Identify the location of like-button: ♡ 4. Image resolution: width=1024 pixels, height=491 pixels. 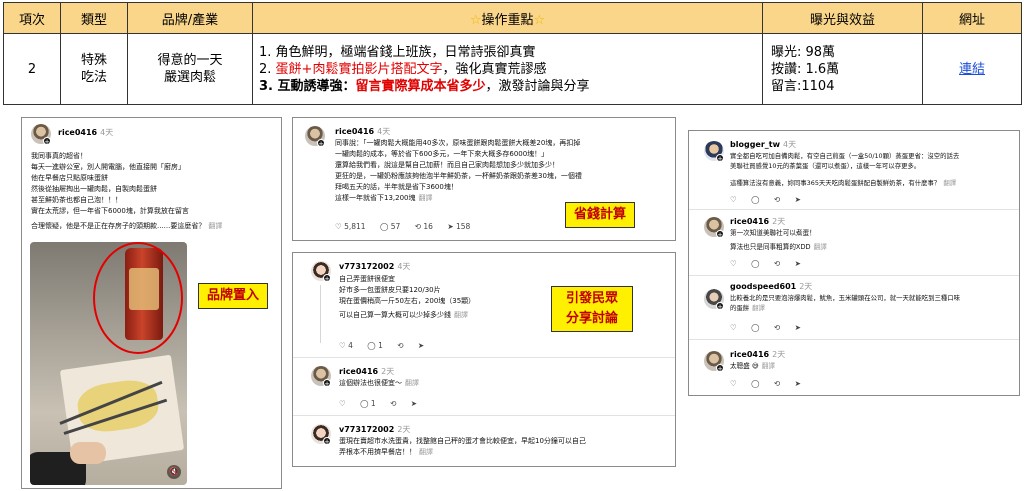
(346, 345).